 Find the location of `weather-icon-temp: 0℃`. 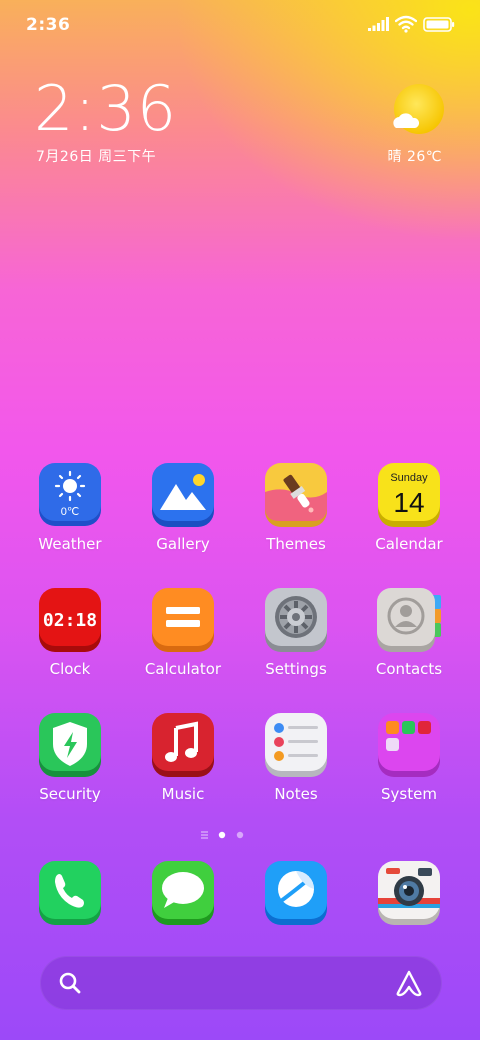

weather-icon-temp: 0℃ is located at coordinates (70, 512).